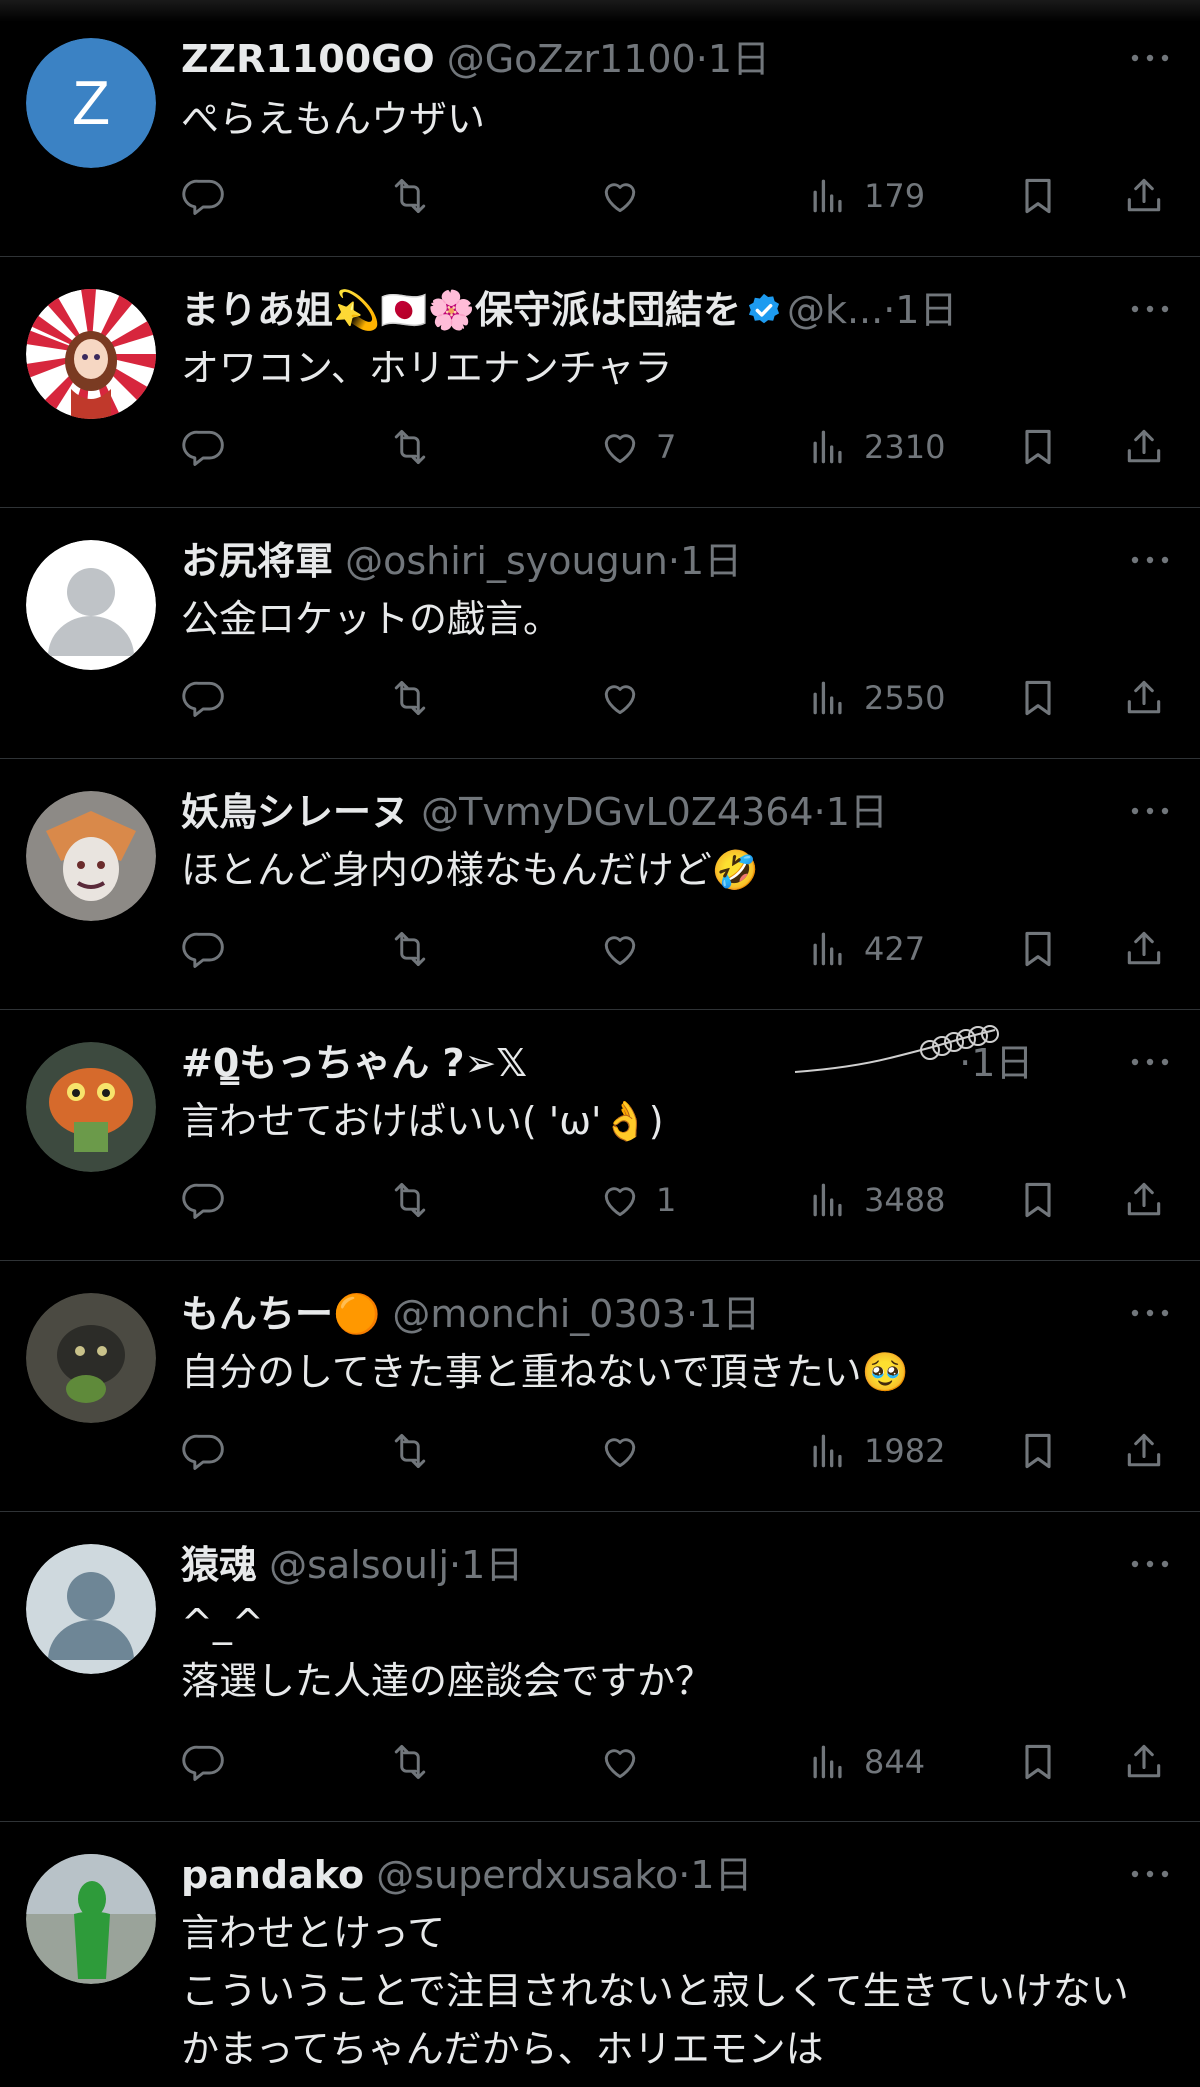 This screenshot has width=1200, height=2087. I want to click on action-bar: 7 2310, so click(600, 447).